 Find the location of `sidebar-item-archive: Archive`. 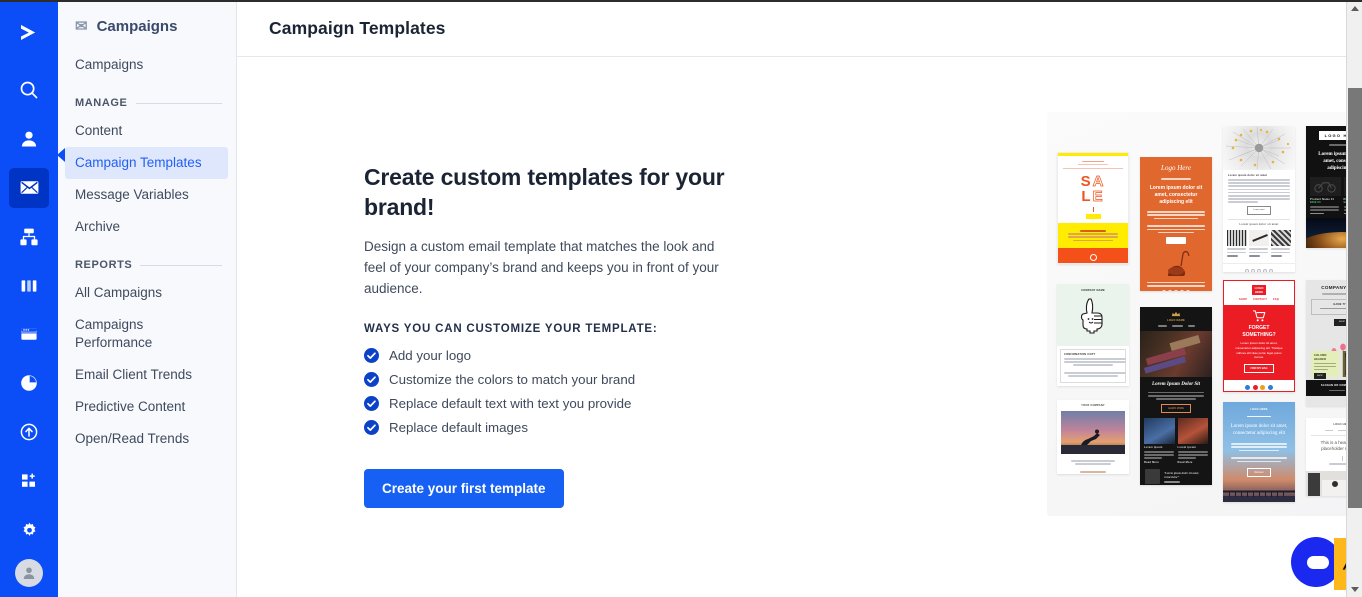

sidebar-item-archive: Archive is located at coordinates (147, 227).